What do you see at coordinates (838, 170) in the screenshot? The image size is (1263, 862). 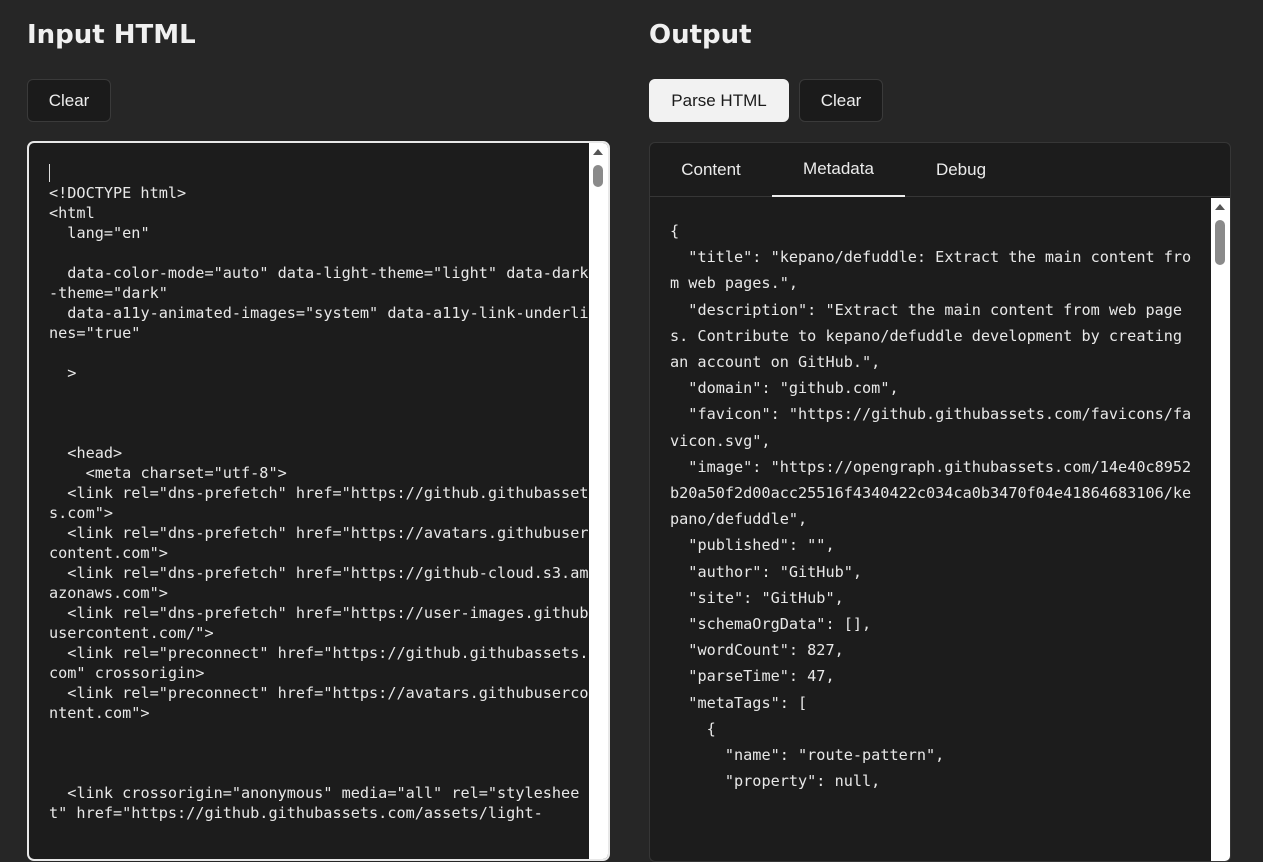 I see `tab-metadata: Metadata` at bounding box center [838, 170].